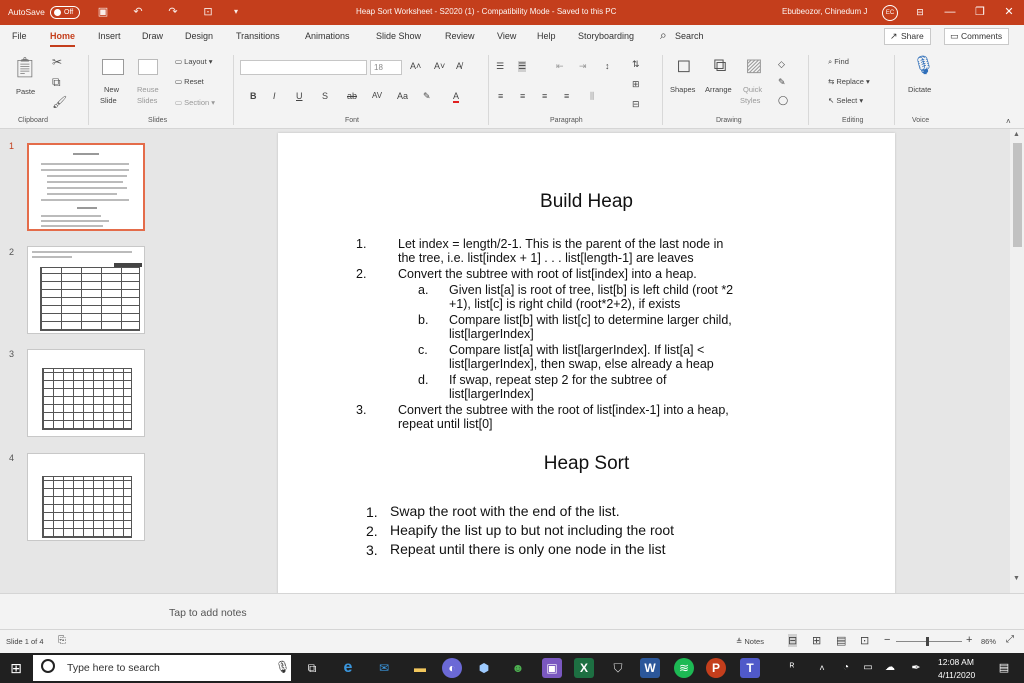 This screenshot has height=683, width=1024. I want to click on normal-view-icon: ⊟, so click(793, 640).